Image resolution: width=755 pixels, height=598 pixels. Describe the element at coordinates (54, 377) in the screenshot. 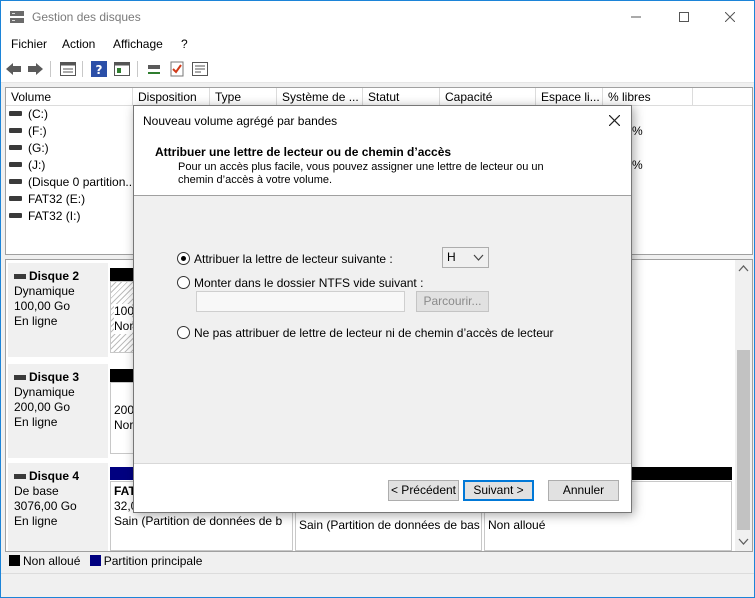

I see `disk-name: Disque 3` at that location.